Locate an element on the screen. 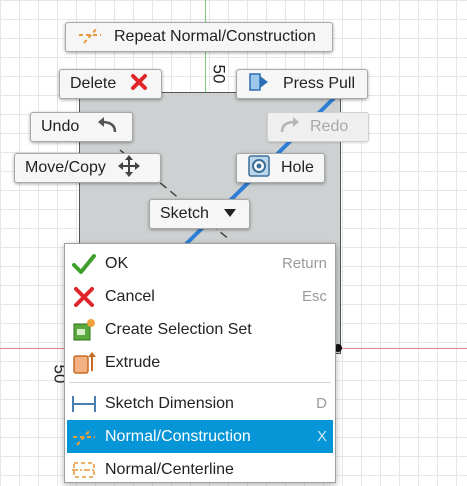 Image resolution: width=467 pixels, height=486 pixels. menu-separator is located at coordinates (200, 382).